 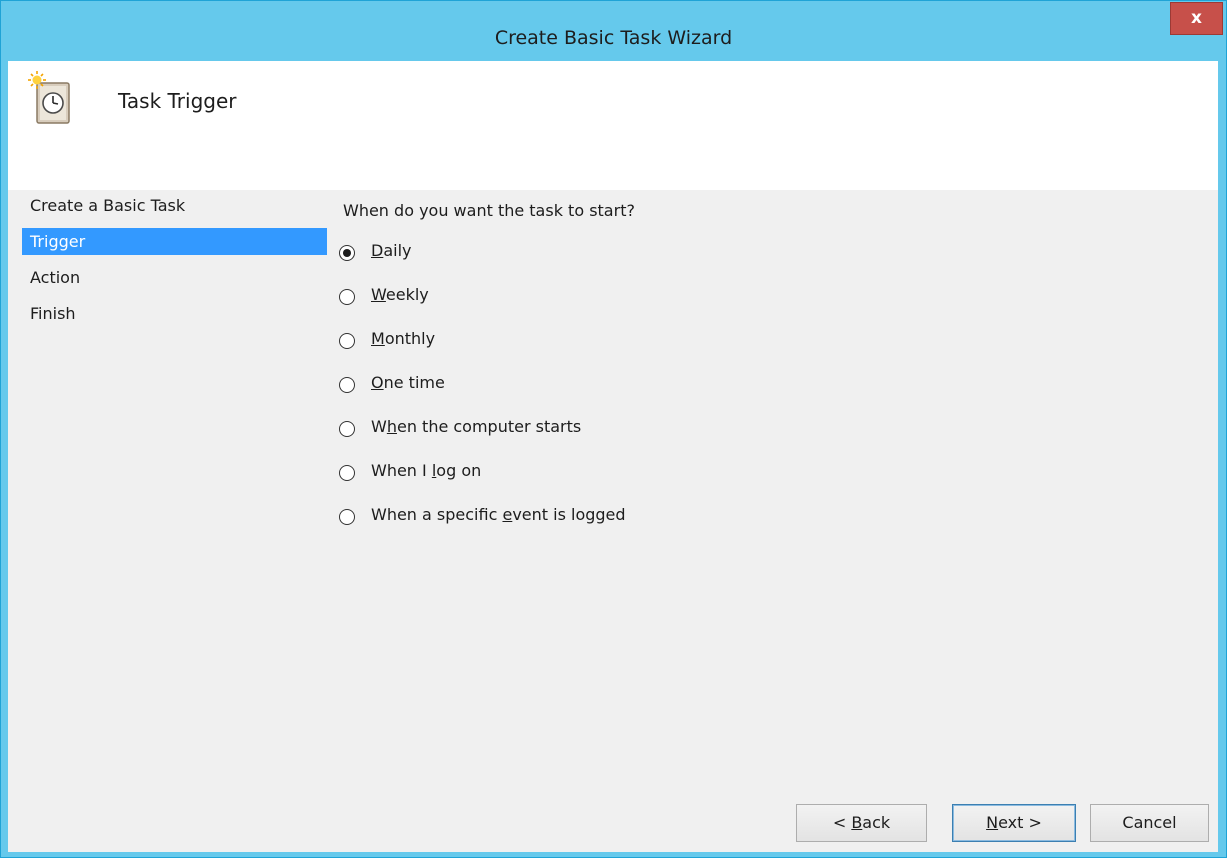 I want to click on option-label: When I log on, so click(x=426, y=470).